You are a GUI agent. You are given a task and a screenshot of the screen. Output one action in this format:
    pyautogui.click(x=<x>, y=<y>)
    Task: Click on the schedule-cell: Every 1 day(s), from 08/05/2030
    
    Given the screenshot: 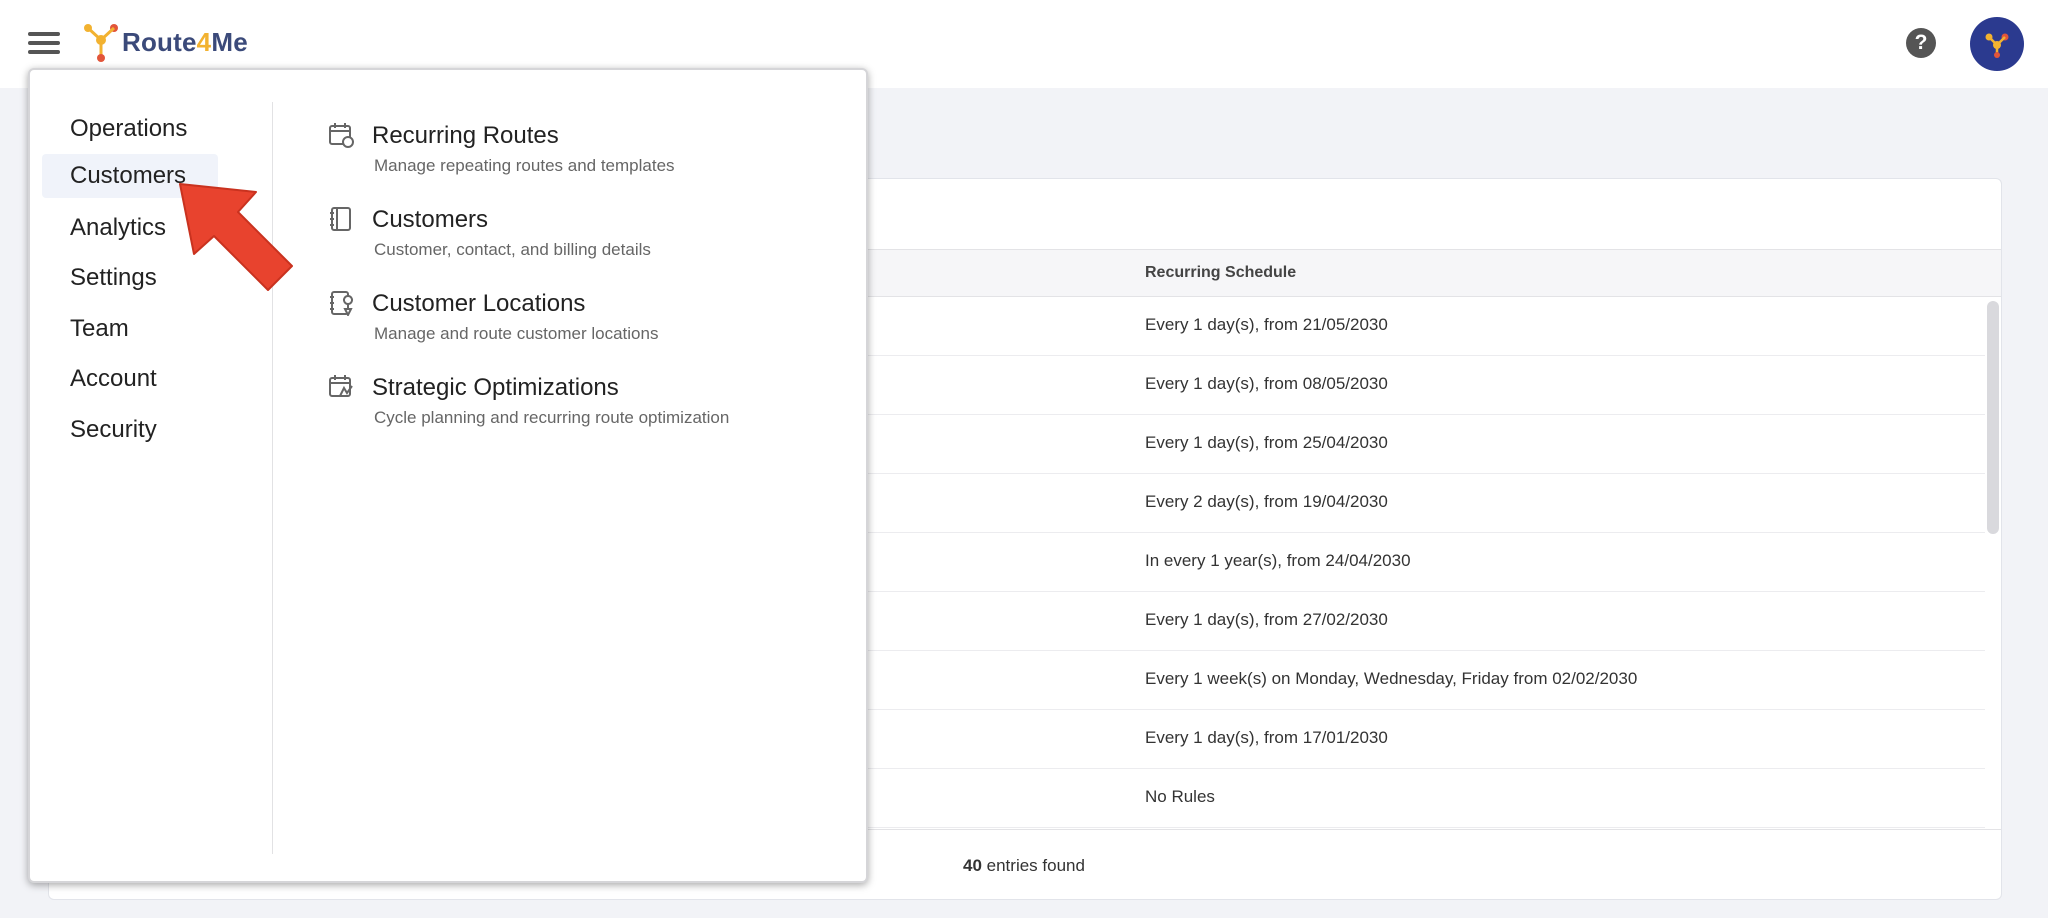 What is the action you would take?
    pyautogui.click(x=1266, y=383)
    